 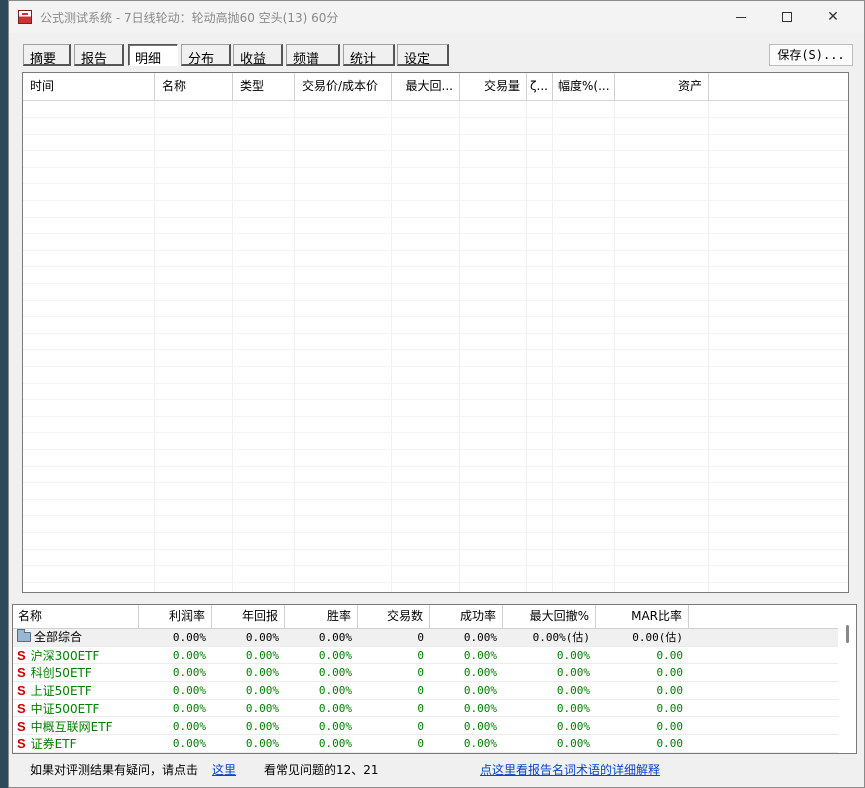 I want to click on tab-detail: 明细, so click(x=153, y=55).